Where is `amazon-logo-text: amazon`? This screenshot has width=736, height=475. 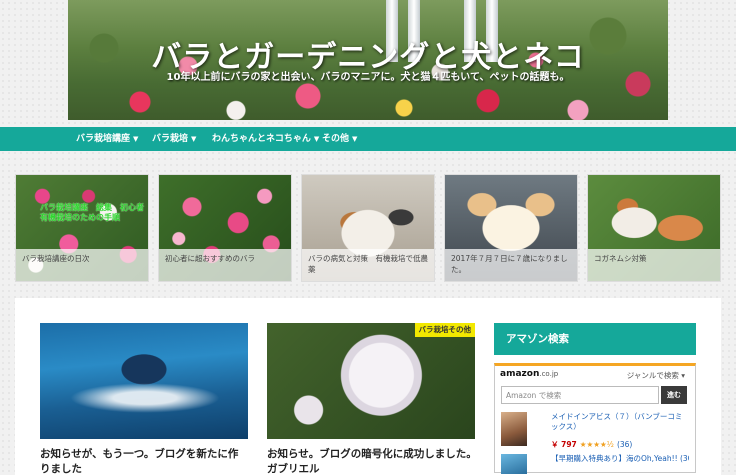
amazon-logo-text: amazon is located at coordinates (520, 374).